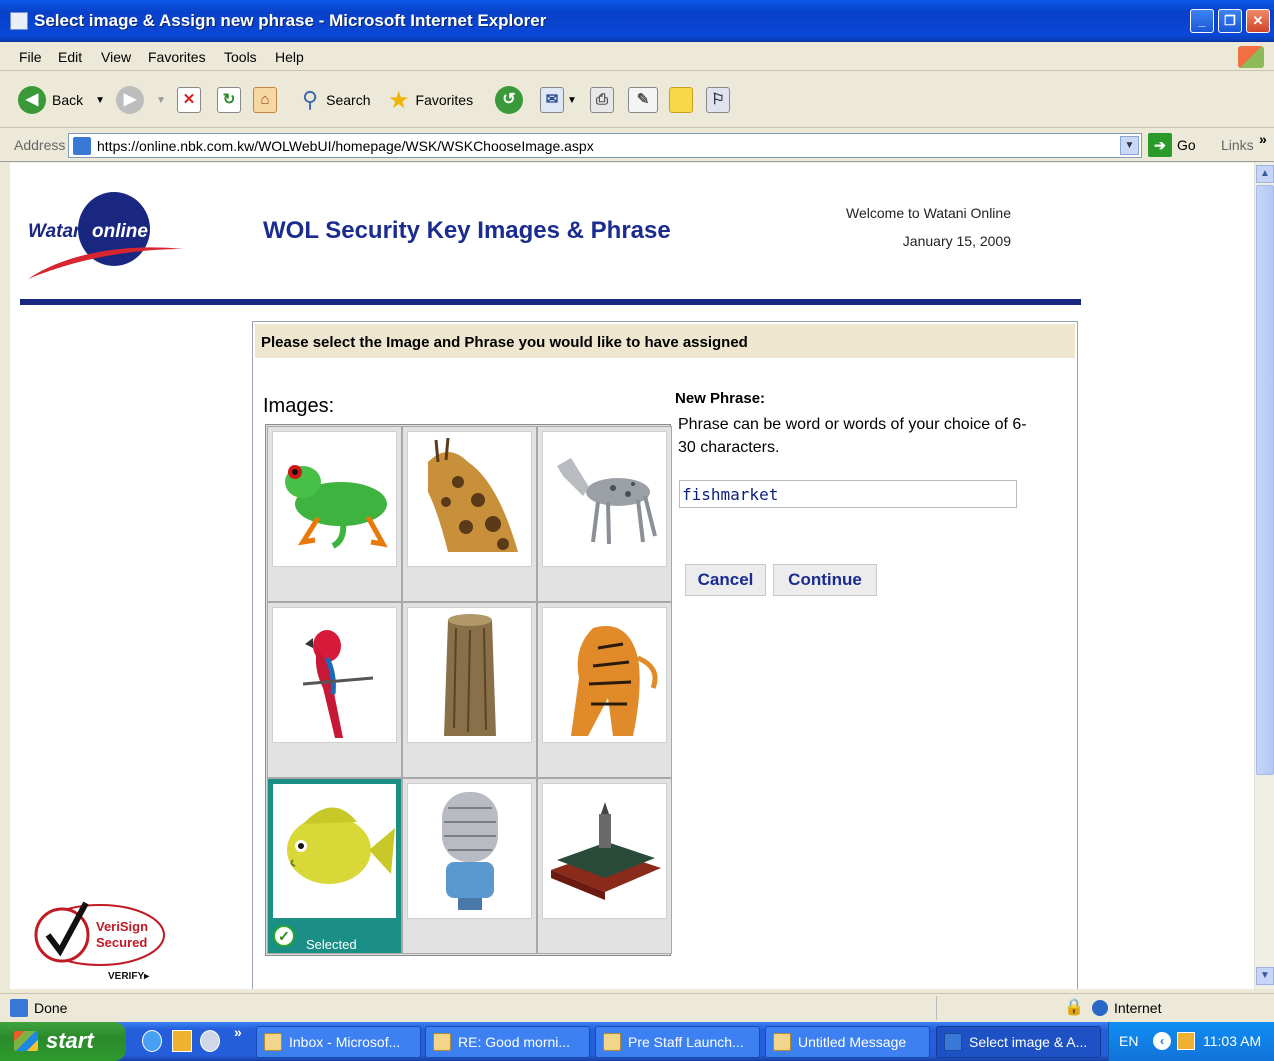 The image size is (1274, 1061). I want to click on frog-image, so click(334, 499).